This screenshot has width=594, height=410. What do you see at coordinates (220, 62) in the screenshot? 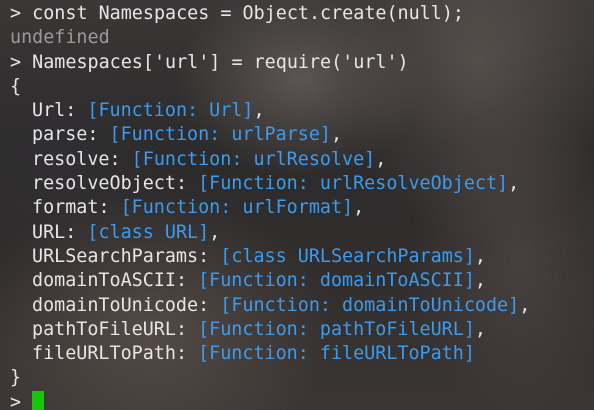
I see `command-text: Namespaces['url'] = require('url')` at bounding box center [220, 62].